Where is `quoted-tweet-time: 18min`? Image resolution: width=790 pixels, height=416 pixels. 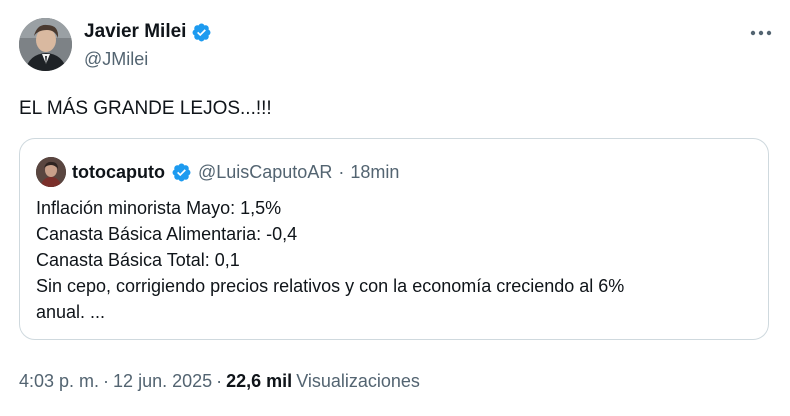 quoted-tweet-time: 18min is located at coordinates (375, 172).